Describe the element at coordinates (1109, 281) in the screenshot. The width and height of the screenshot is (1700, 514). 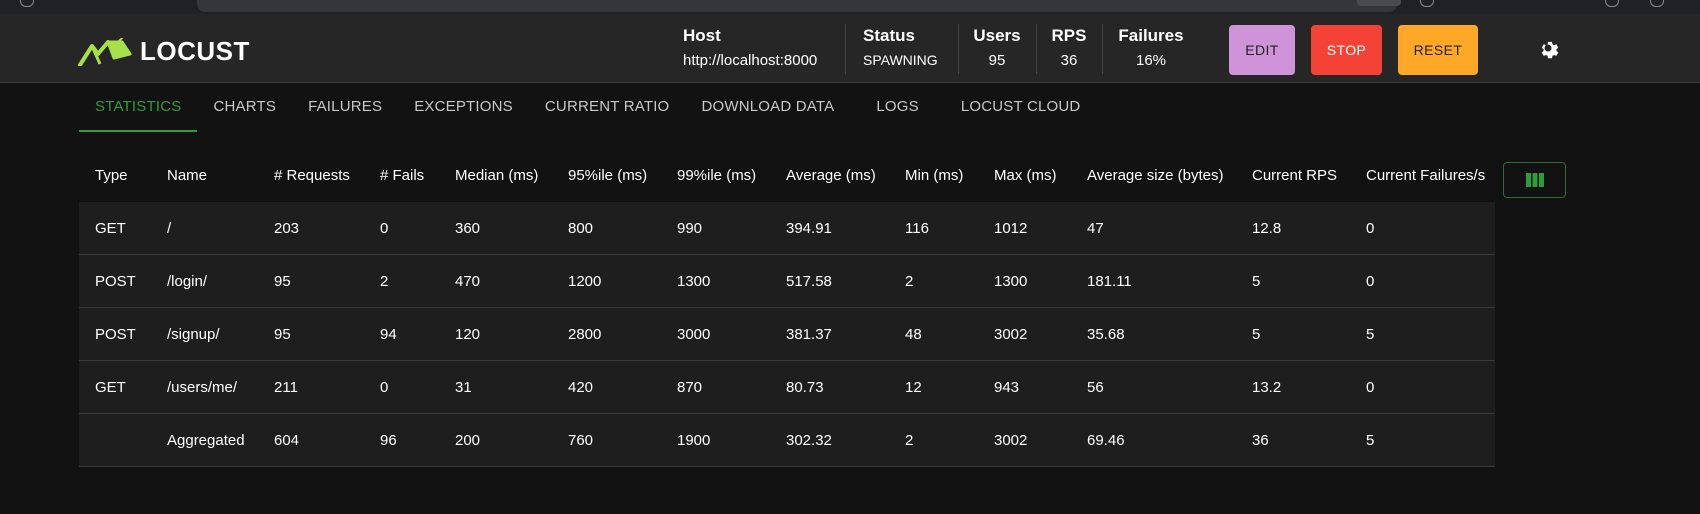
I see `cell-avg-size: 181.11` at that location.